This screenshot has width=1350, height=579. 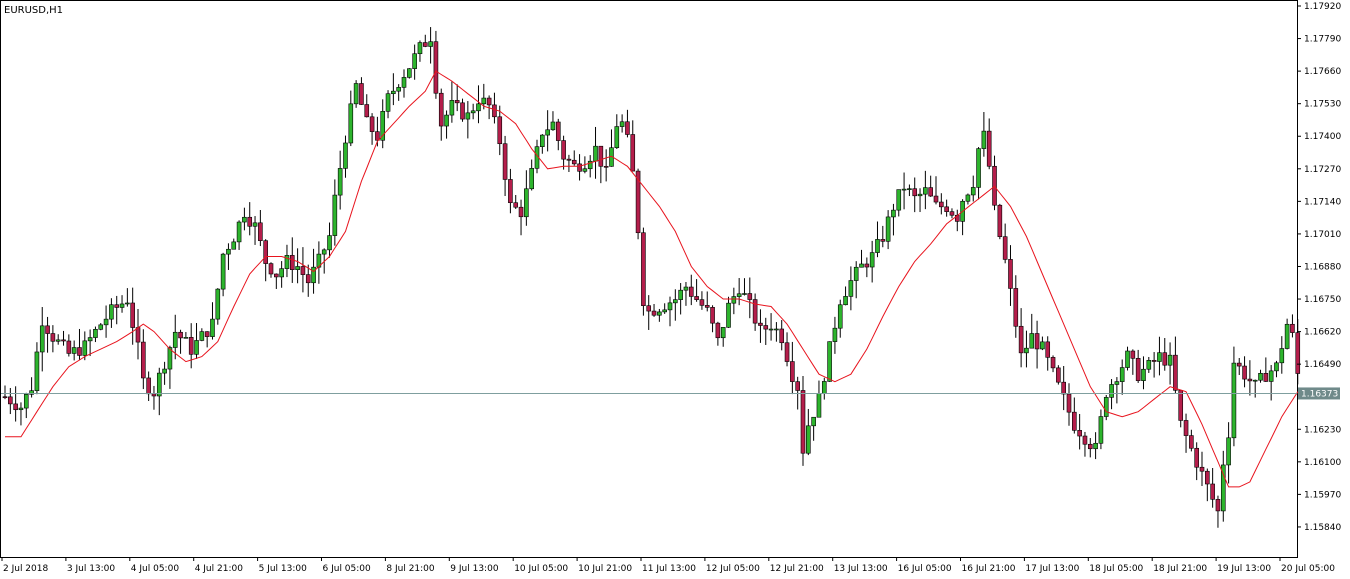 What do you see at coordinates (1322, 267) in the screenshot?
I see `y-tick-label: 1.16880` at bounding box center [1322, 267].